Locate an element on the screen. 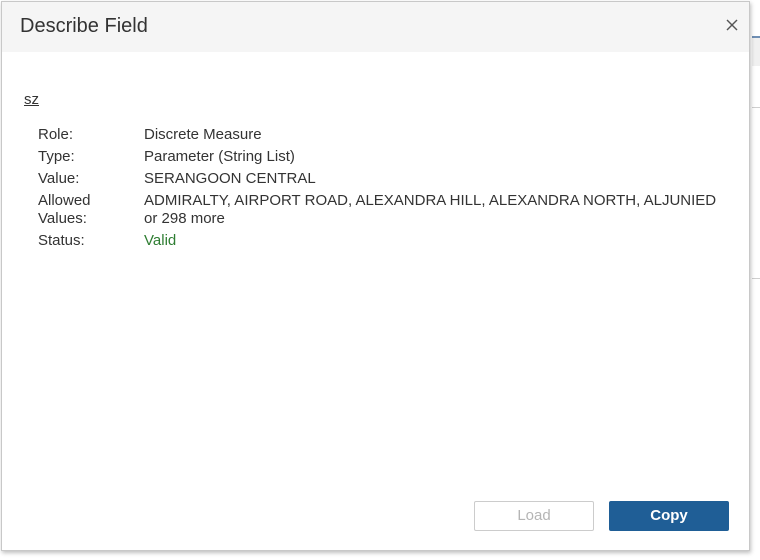 This screenshot has height=560, width=760. background-accent-edge is located at coordinates (756, 37).